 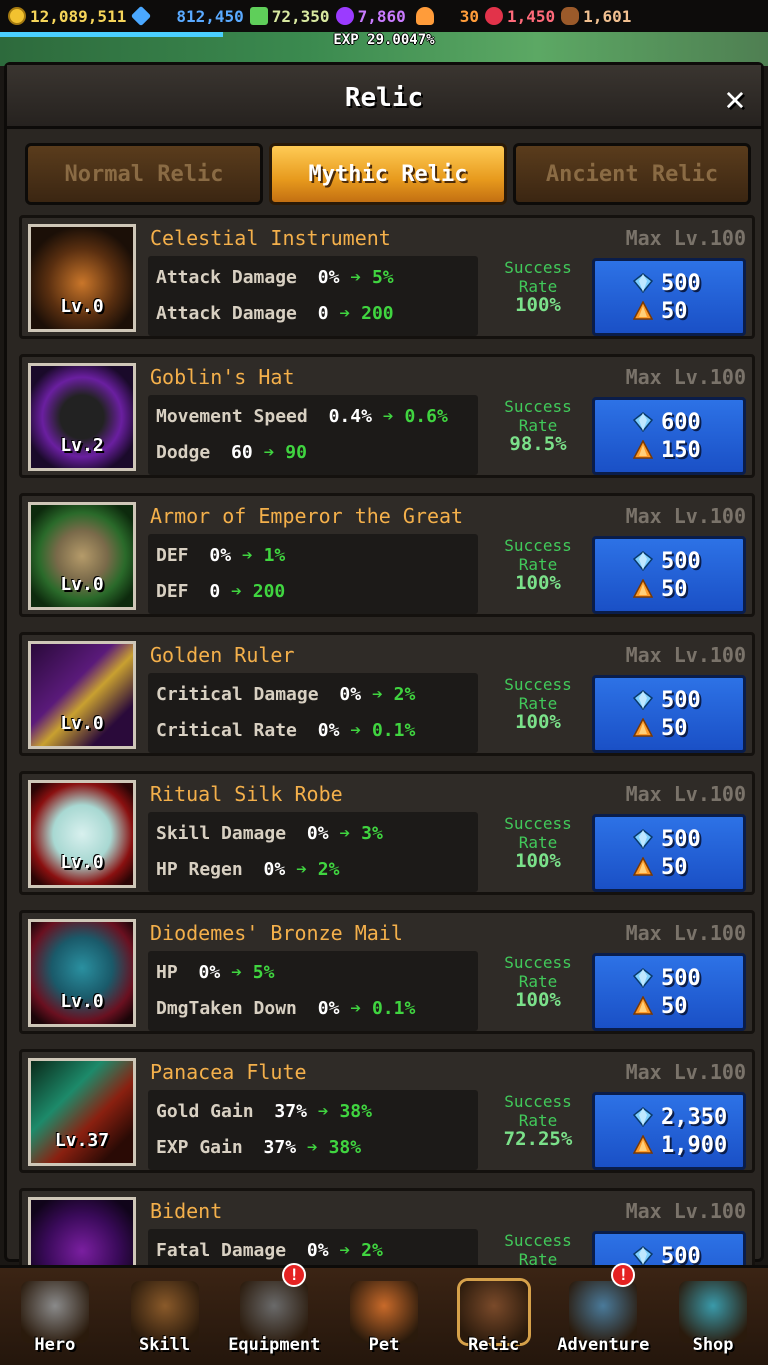 What do you see at coordinates (232, 416) in the screenshot?
I see `stat-label: Movement Speed` at bounding box center [232, 416].